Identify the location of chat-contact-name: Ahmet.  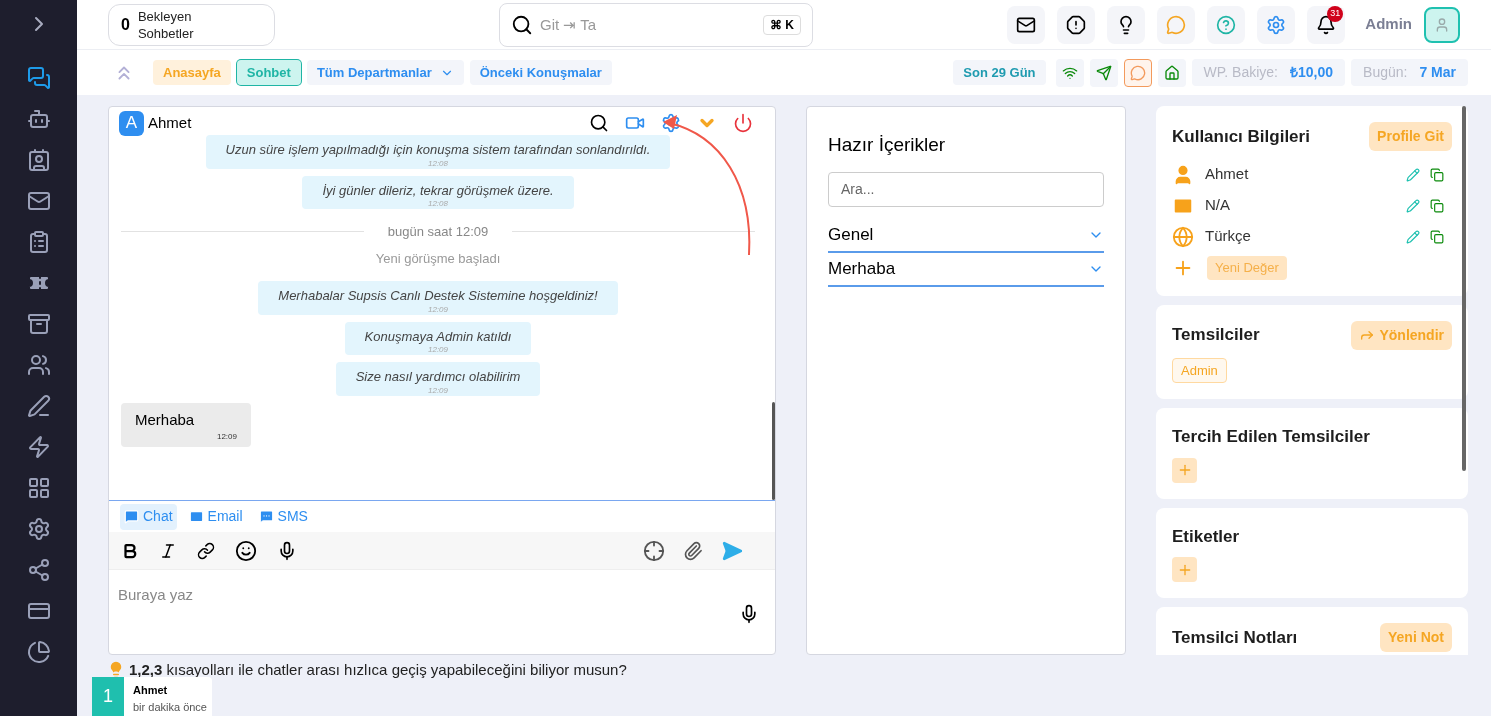
(151, 690).